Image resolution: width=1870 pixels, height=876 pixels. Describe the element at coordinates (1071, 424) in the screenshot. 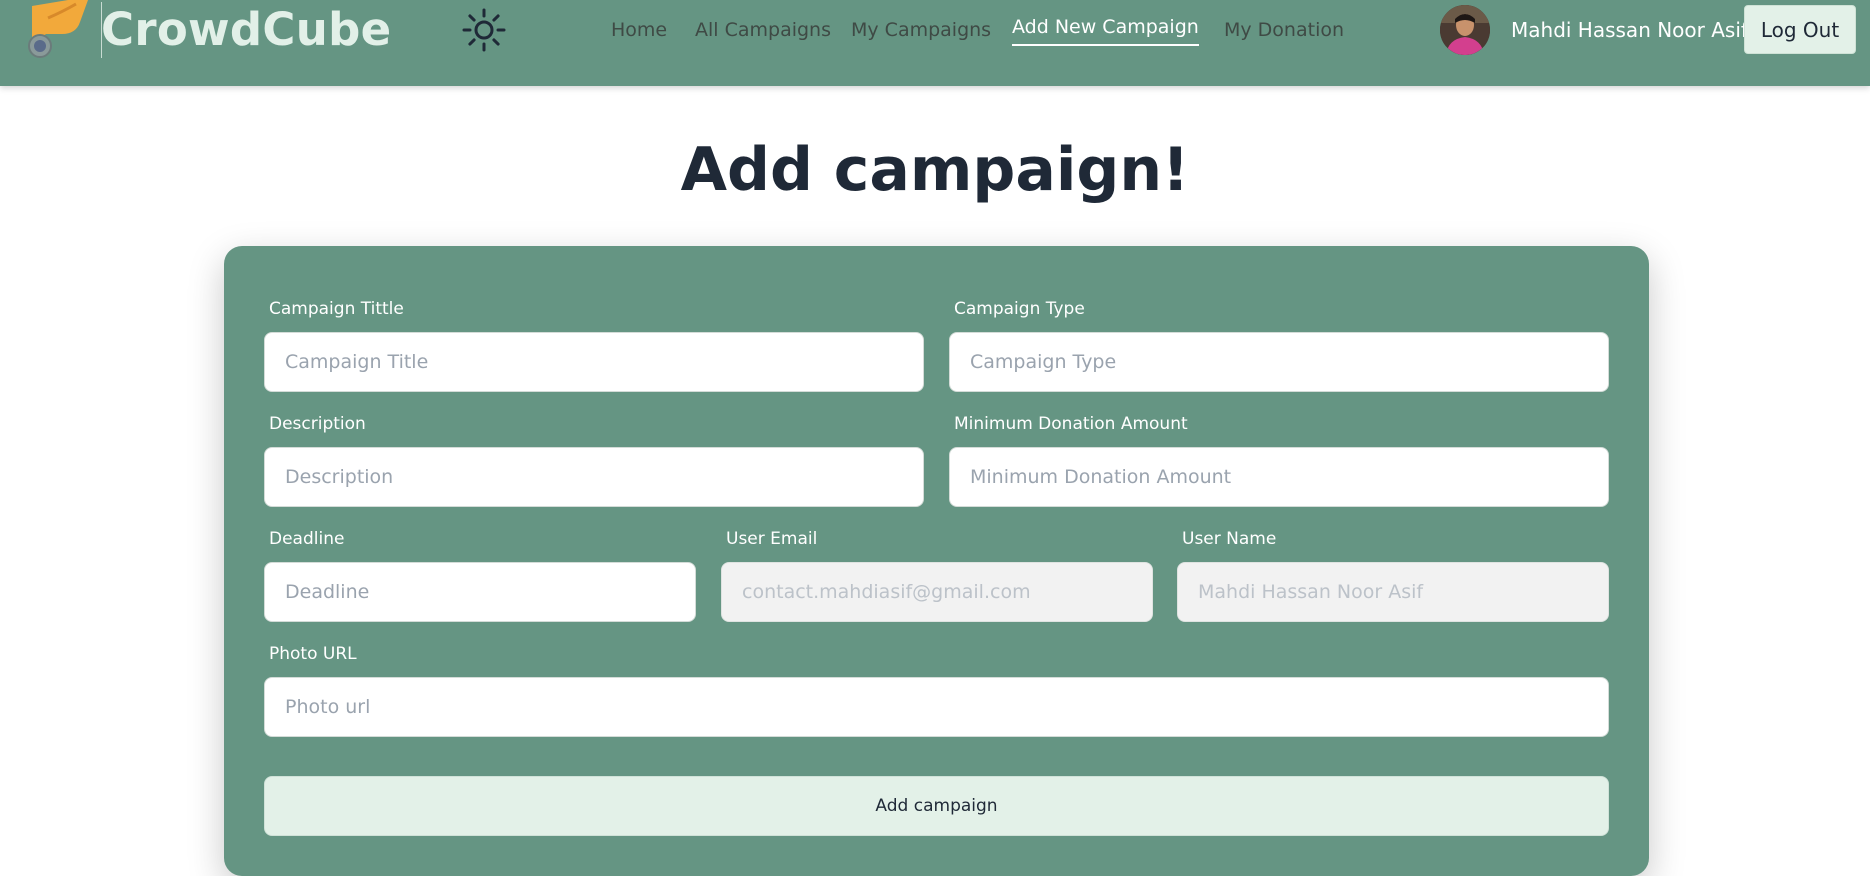

I see `min-donation-label: Minimum Donation Amount` at that location.